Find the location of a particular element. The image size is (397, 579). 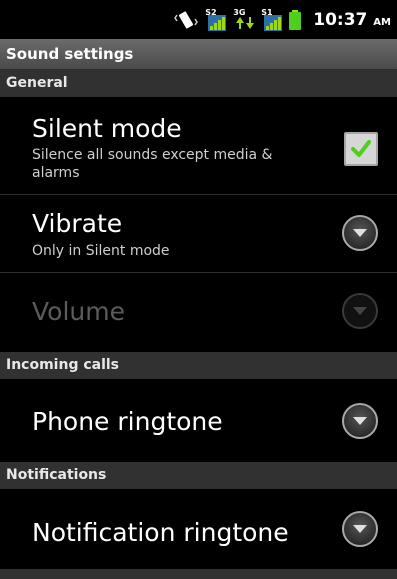

status-bar: S2 3G S1 10:37 AM is located at coordinates (198, 19).